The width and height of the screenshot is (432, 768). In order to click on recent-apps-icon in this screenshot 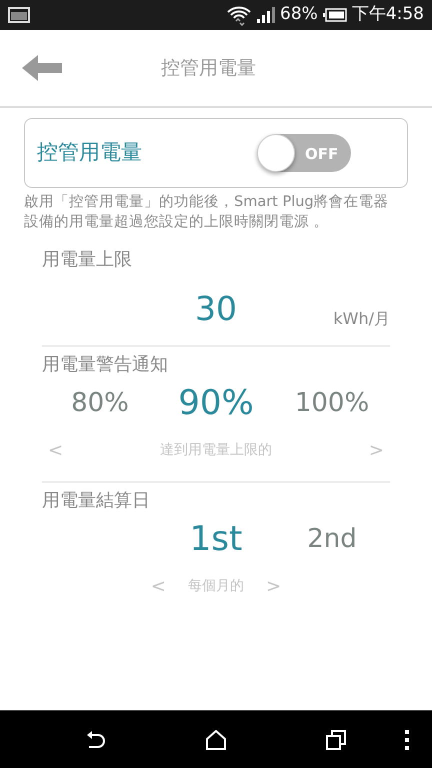, I will do `click(336, 740)`.